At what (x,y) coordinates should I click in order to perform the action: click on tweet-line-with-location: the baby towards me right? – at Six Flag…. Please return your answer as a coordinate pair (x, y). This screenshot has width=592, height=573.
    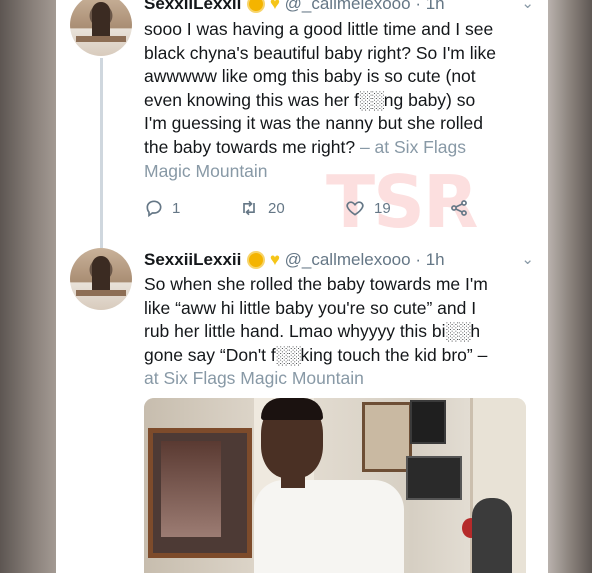
    Looking at the image, I should click on (305, 146).